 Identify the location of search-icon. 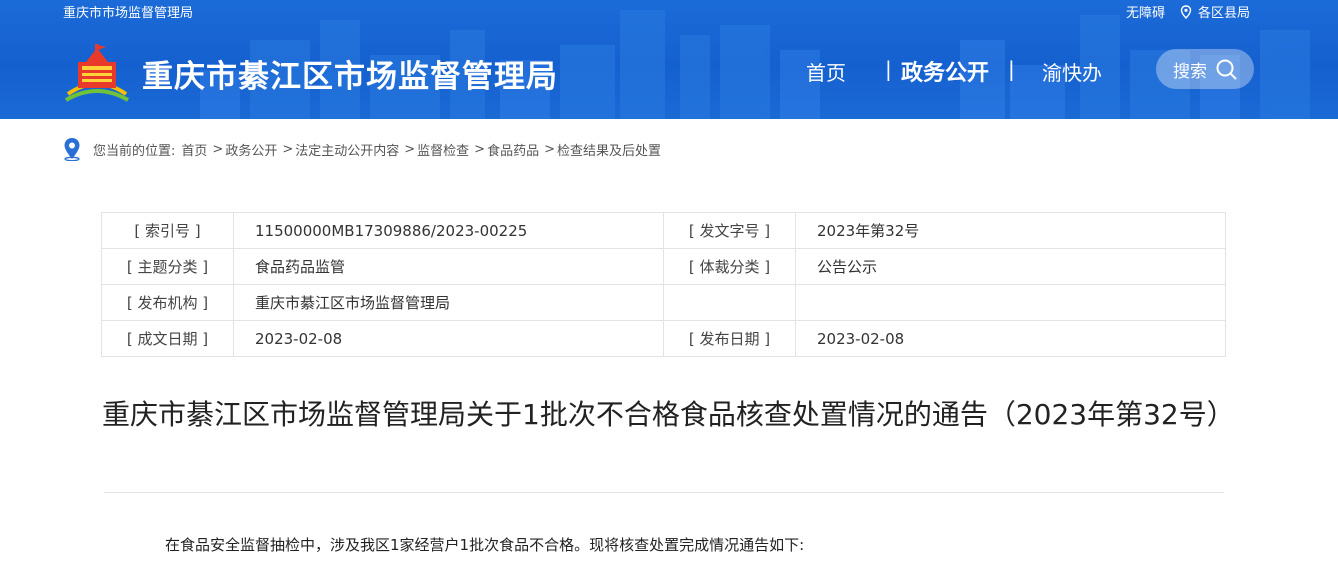
(1226, 69).